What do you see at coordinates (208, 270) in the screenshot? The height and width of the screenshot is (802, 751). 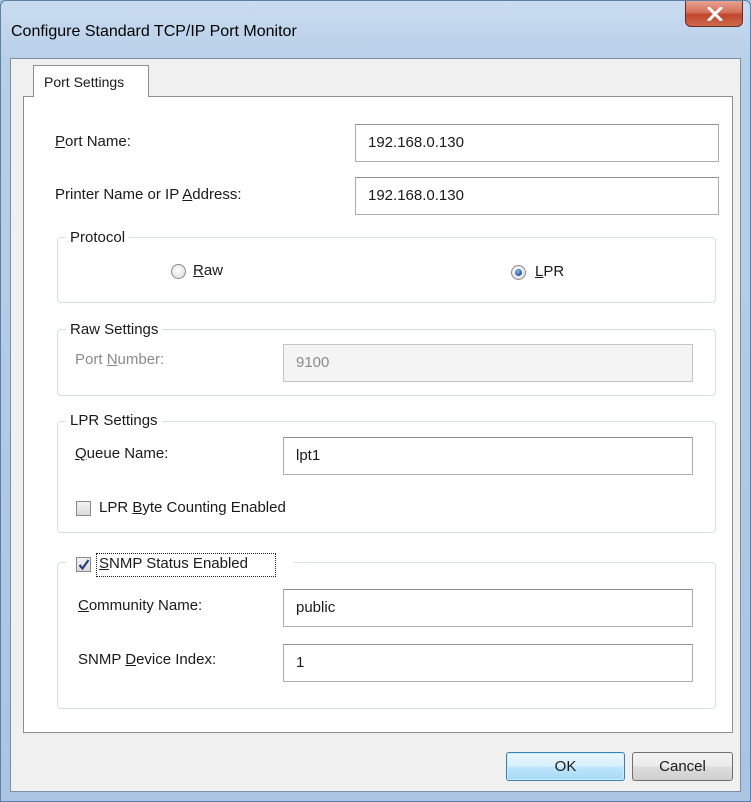 I see `raw-radio-label: Raw` at bounding box center [208, 270].